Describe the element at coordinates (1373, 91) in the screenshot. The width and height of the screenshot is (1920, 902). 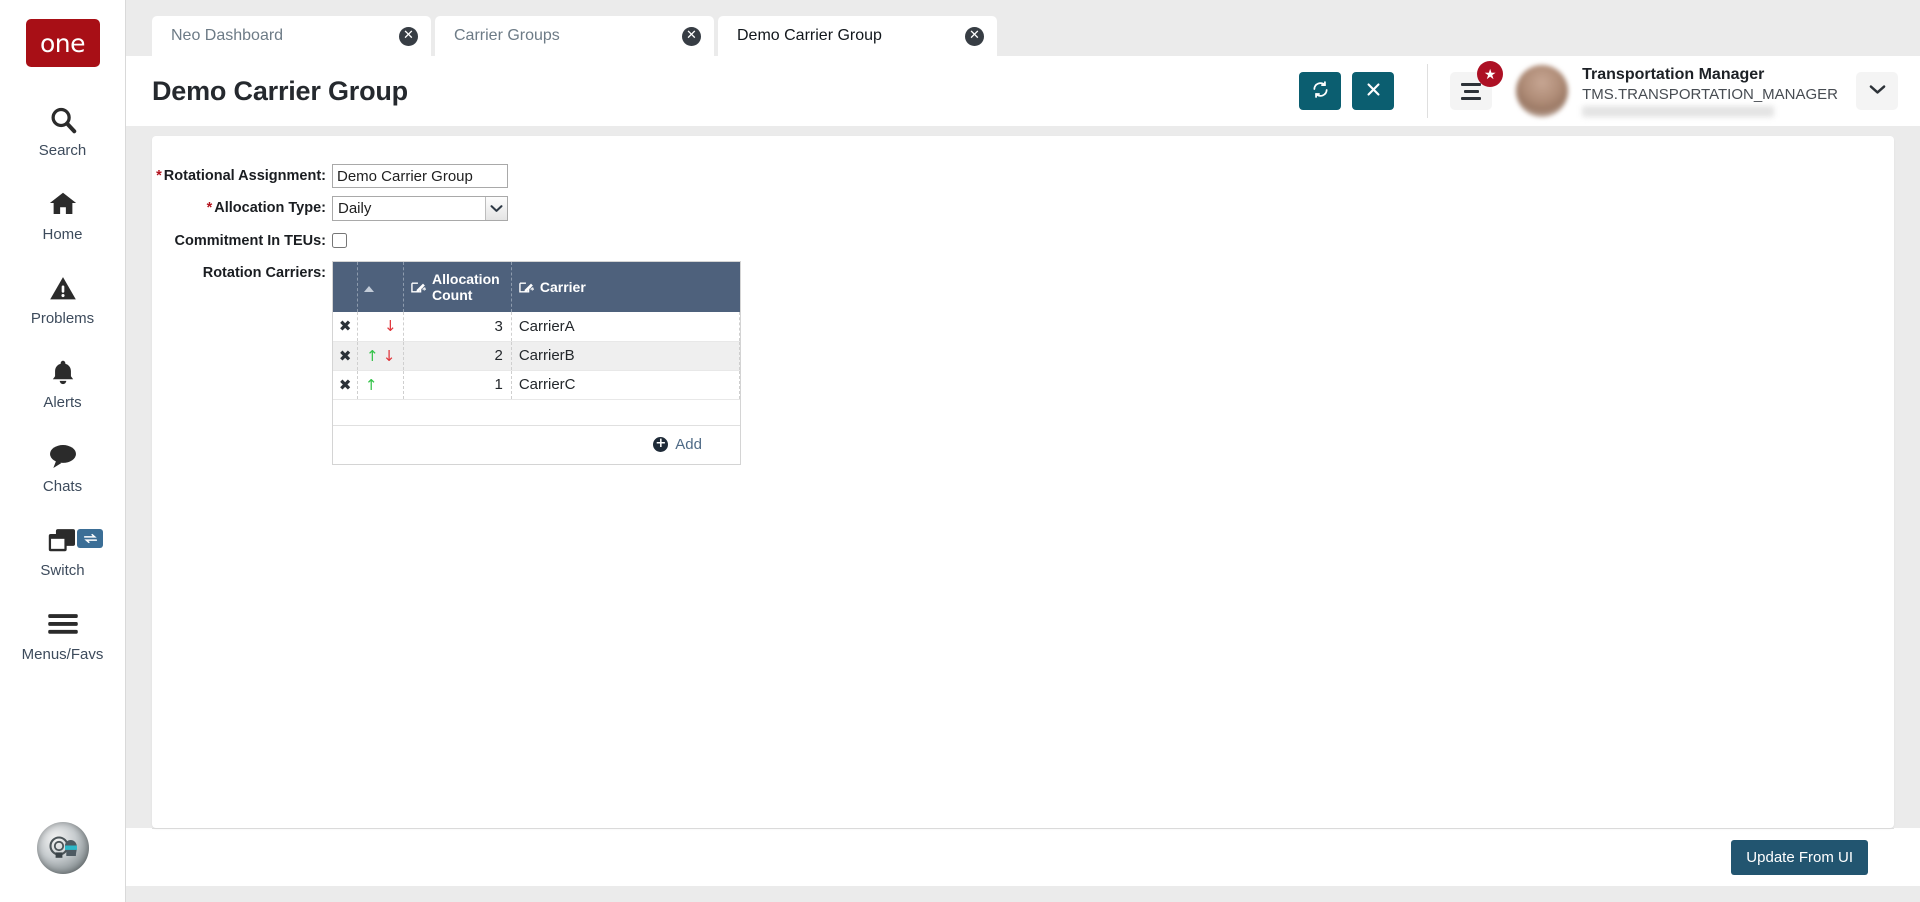
I see `close-page-button` at that location.